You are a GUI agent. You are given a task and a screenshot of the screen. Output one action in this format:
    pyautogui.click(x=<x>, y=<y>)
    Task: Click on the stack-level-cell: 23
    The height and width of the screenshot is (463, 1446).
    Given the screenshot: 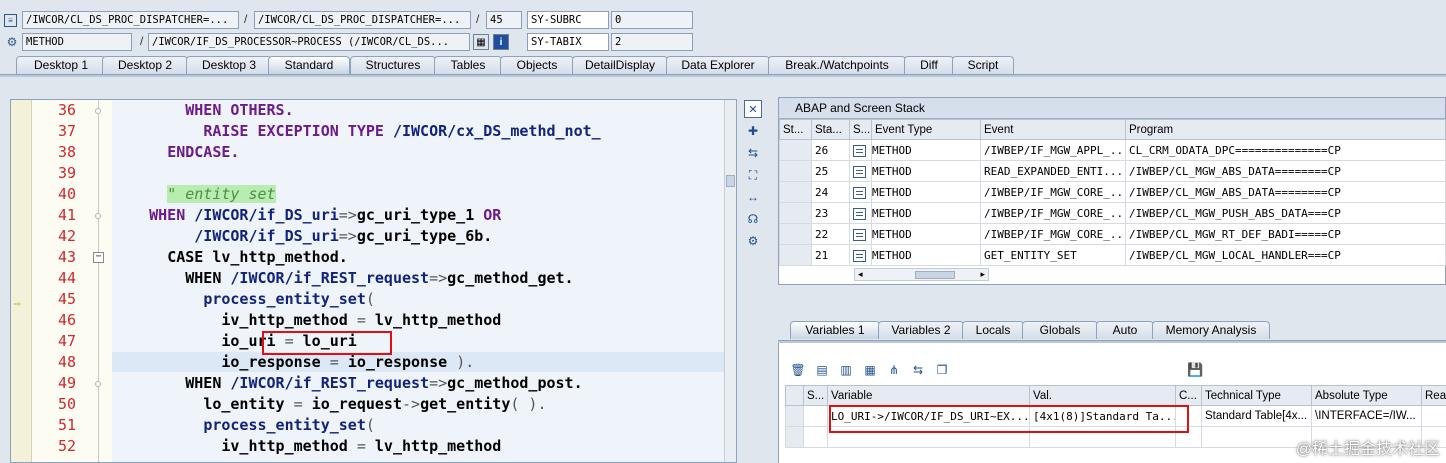 What is the action you would take?
    pyautogui.click(x=830, y=213)
    